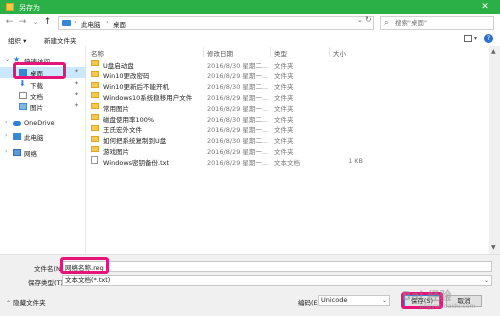 This screenshot has width=500, height=316. Describe the element at coordinates (287, 107) in the screenshot. I see `list-item: 常用图片 2016/8/29 星期一... 文件夹` at that location.